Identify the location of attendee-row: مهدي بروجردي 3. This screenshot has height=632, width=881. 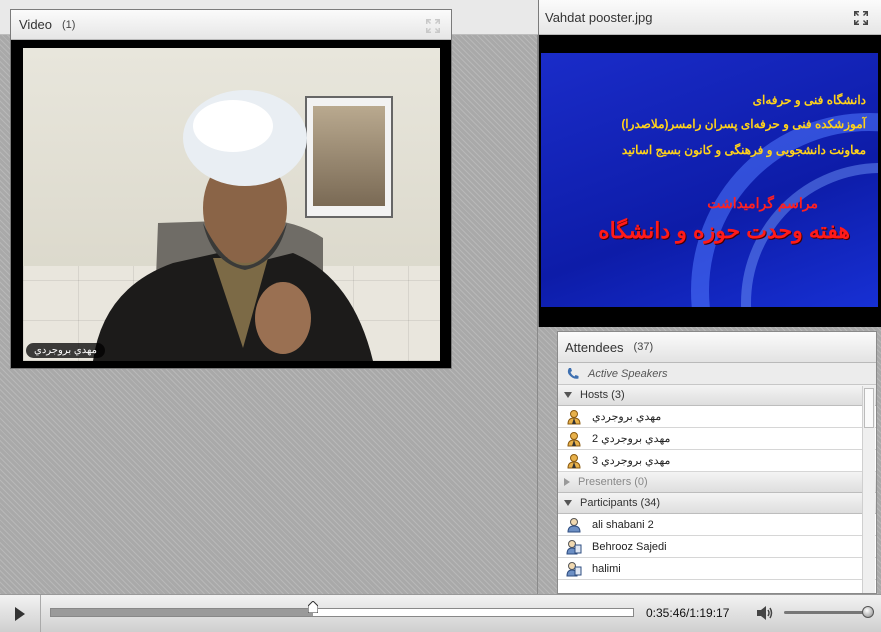
(717, 461).